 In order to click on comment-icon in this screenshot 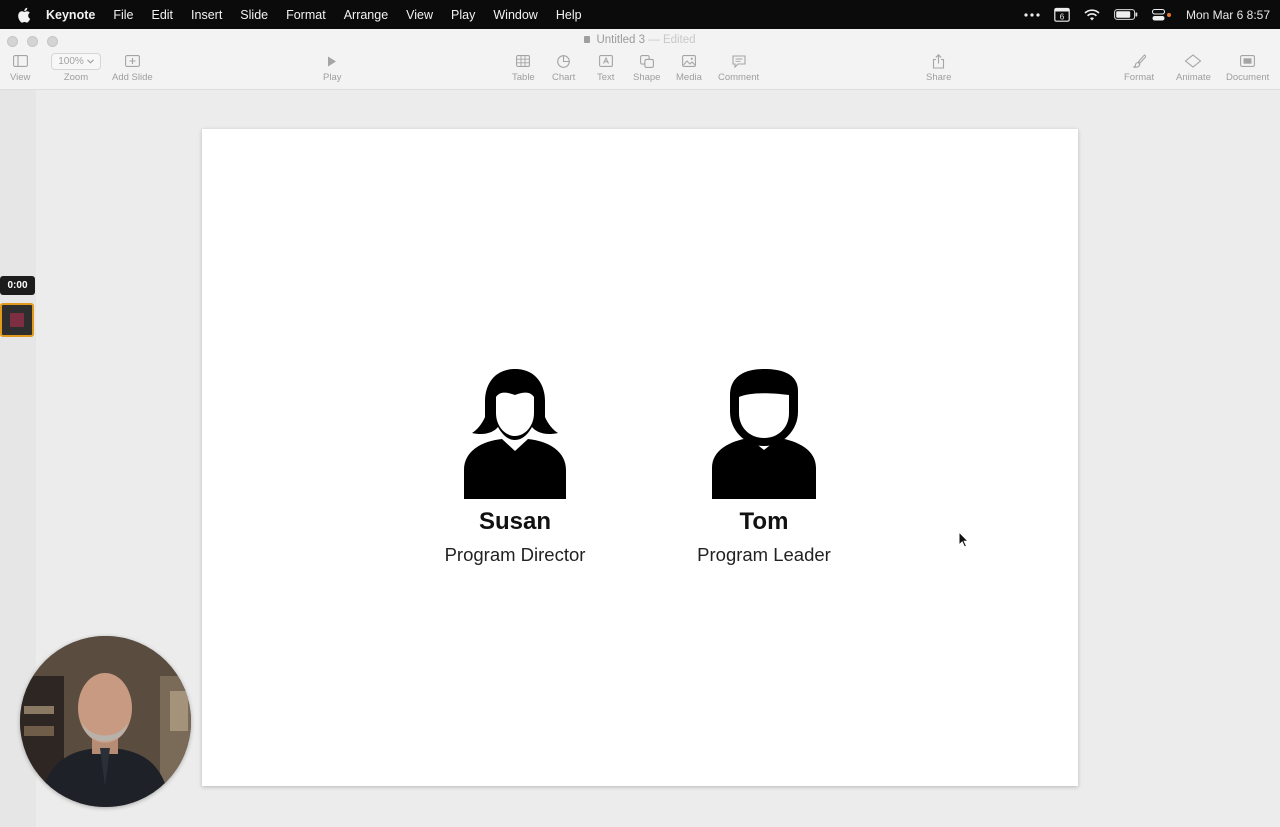, I will do `click(739, 61)`.